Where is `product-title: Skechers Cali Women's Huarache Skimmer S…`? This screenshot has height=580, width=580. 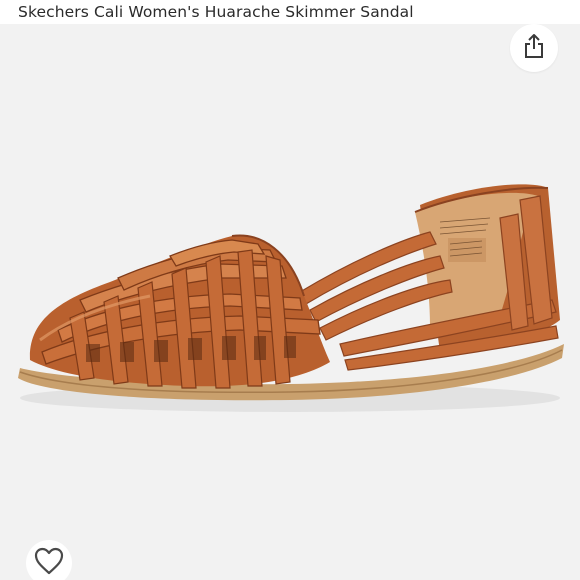
product-title: Skechers Cali Women's Huarache Skimmer S… is located at coordinates (216, 12).